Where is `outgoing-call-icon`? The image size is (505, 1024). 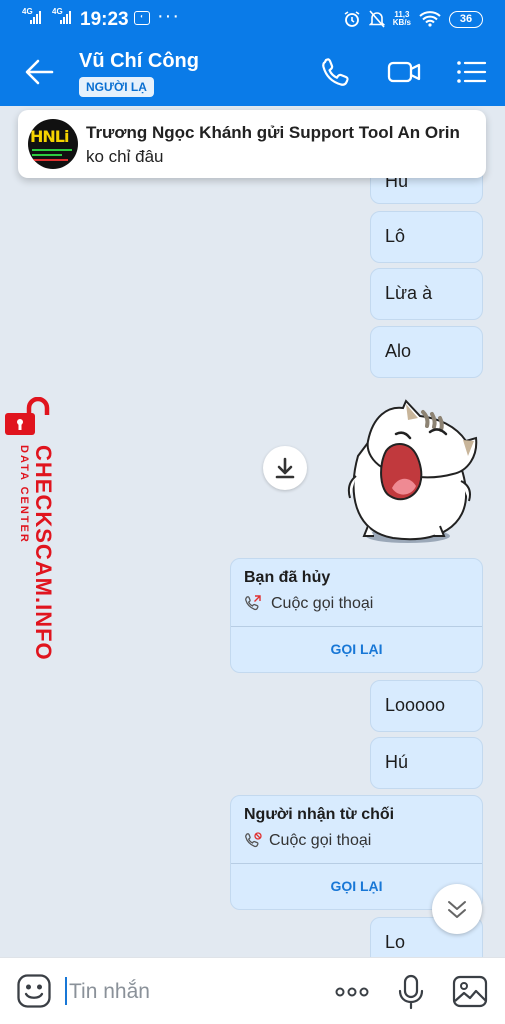
outgoing-call-icon is located at coordinates (253, 603).